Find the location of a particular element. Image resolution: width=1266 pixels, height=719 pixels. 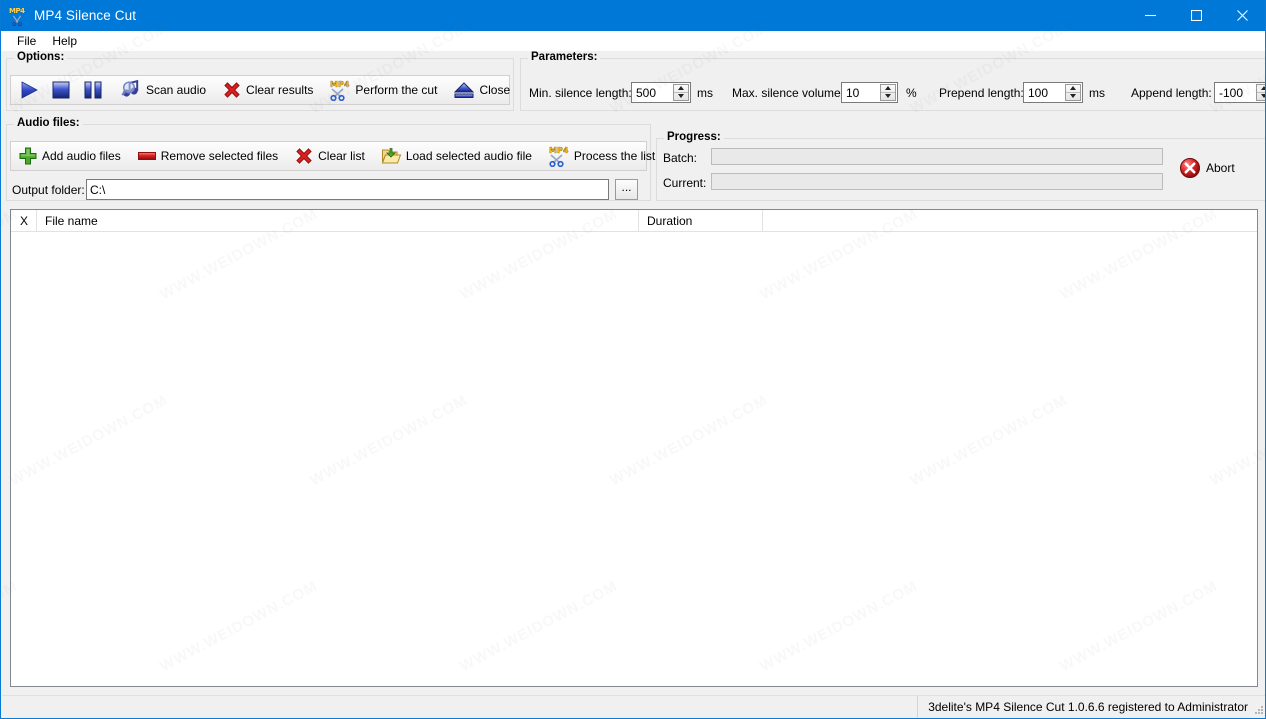

column-header-file-name: File name is located at coordinates (338, 220).